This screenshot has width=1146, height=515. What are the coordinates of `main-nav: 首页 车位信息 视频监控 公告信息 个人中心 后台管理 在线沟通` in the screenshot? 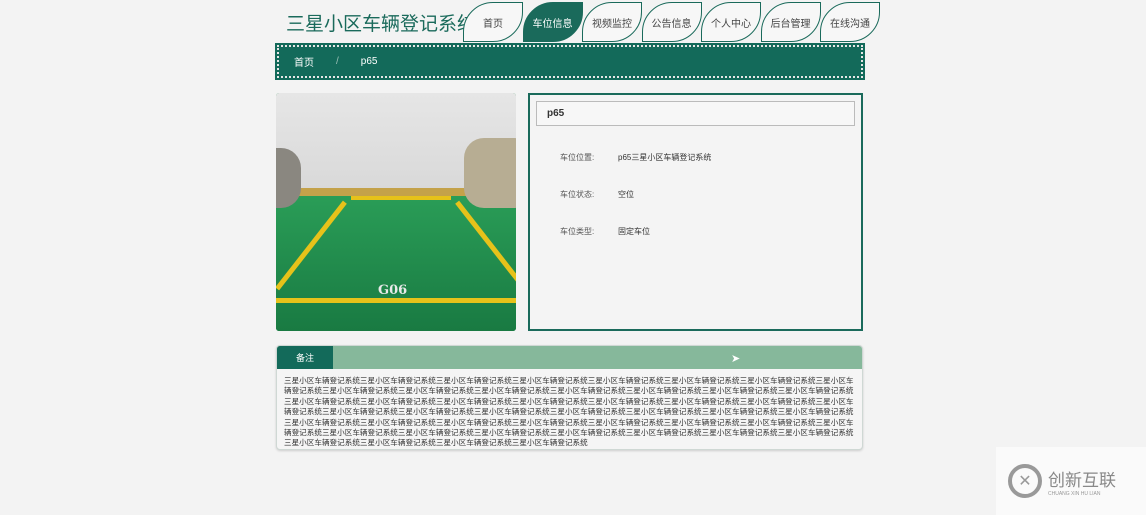 It's located at (671, 22).